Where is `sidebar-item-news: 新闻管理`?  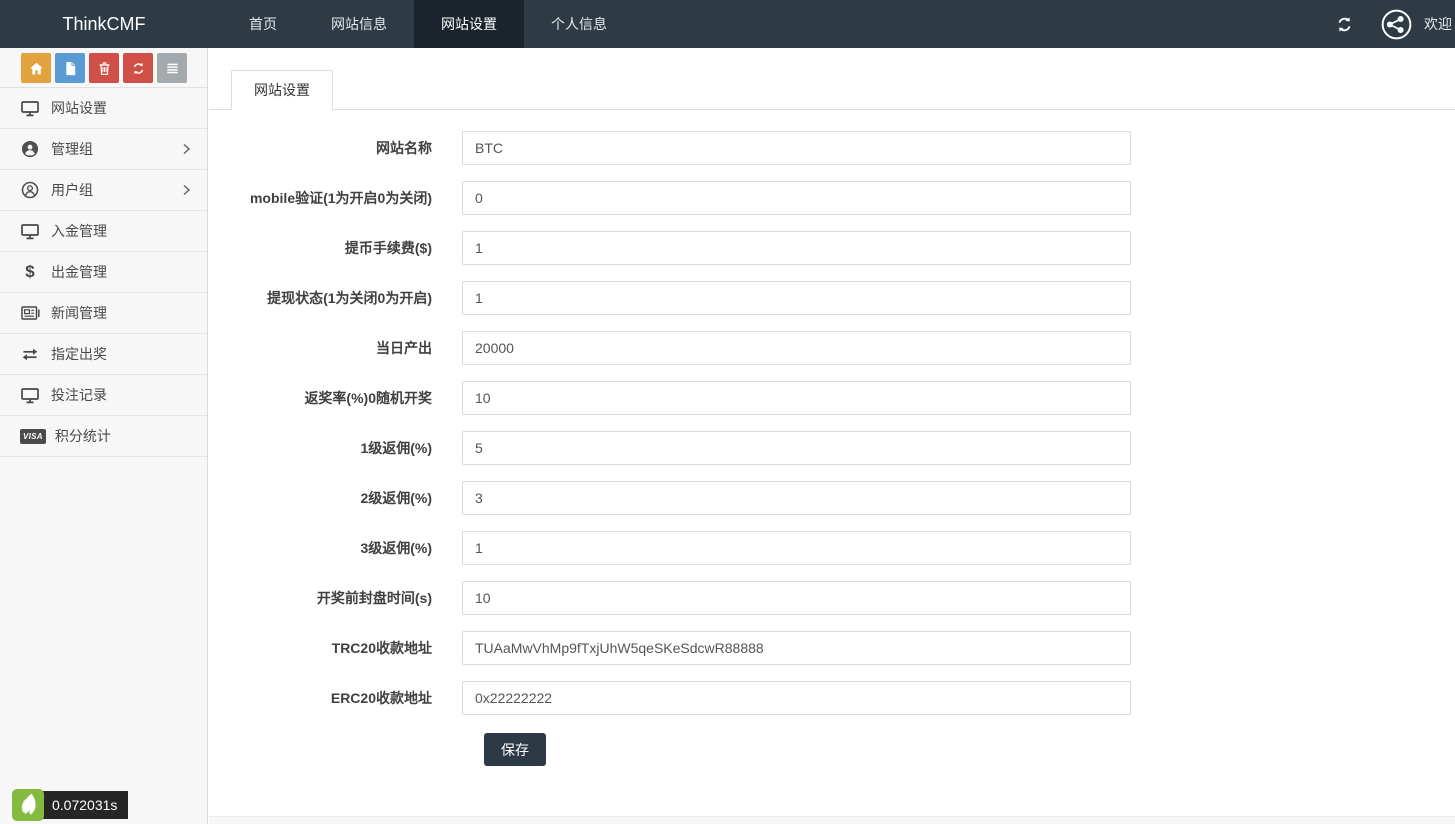
sidebar-item-news: 新闻管理 is located at coordinates (103, 313).